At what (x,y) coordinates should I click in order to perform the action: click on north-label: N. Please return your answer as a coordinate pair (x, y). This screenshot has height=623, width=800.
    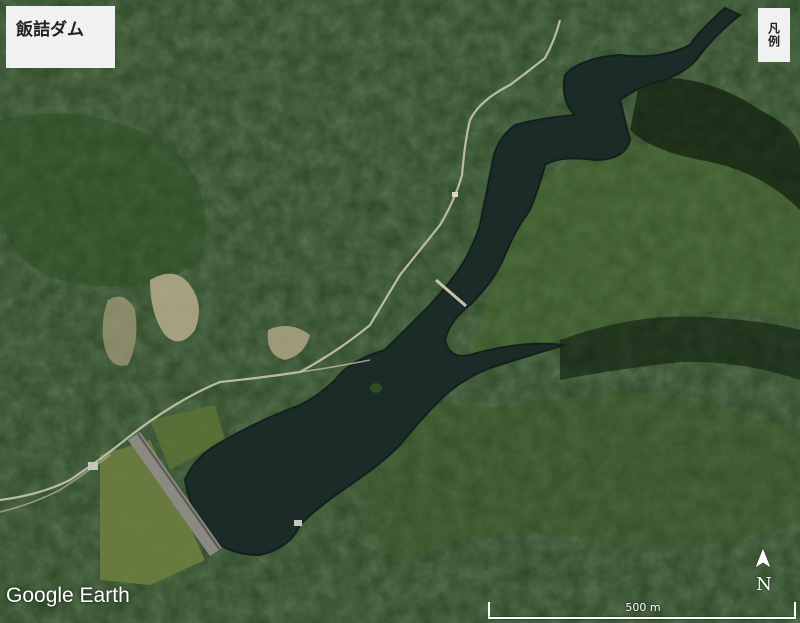
    Looking at the image, I should click on (764, 584).